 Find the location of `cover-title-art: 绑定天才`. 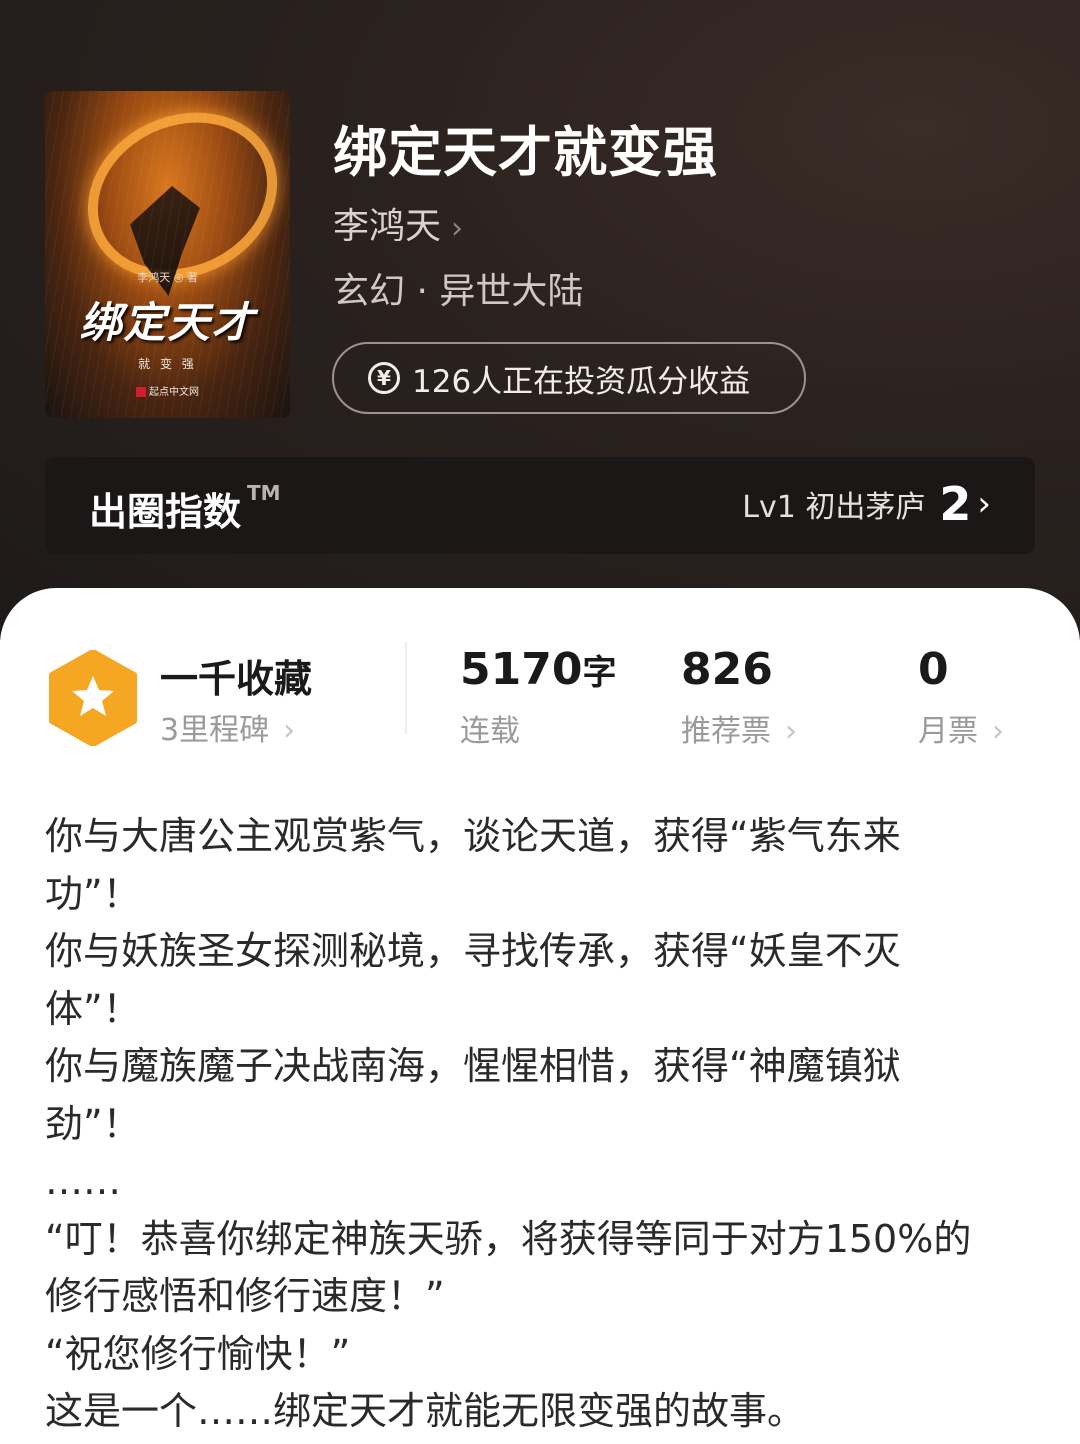

cover-title-art: 绑定天才 is located at coordinates (167, 322).